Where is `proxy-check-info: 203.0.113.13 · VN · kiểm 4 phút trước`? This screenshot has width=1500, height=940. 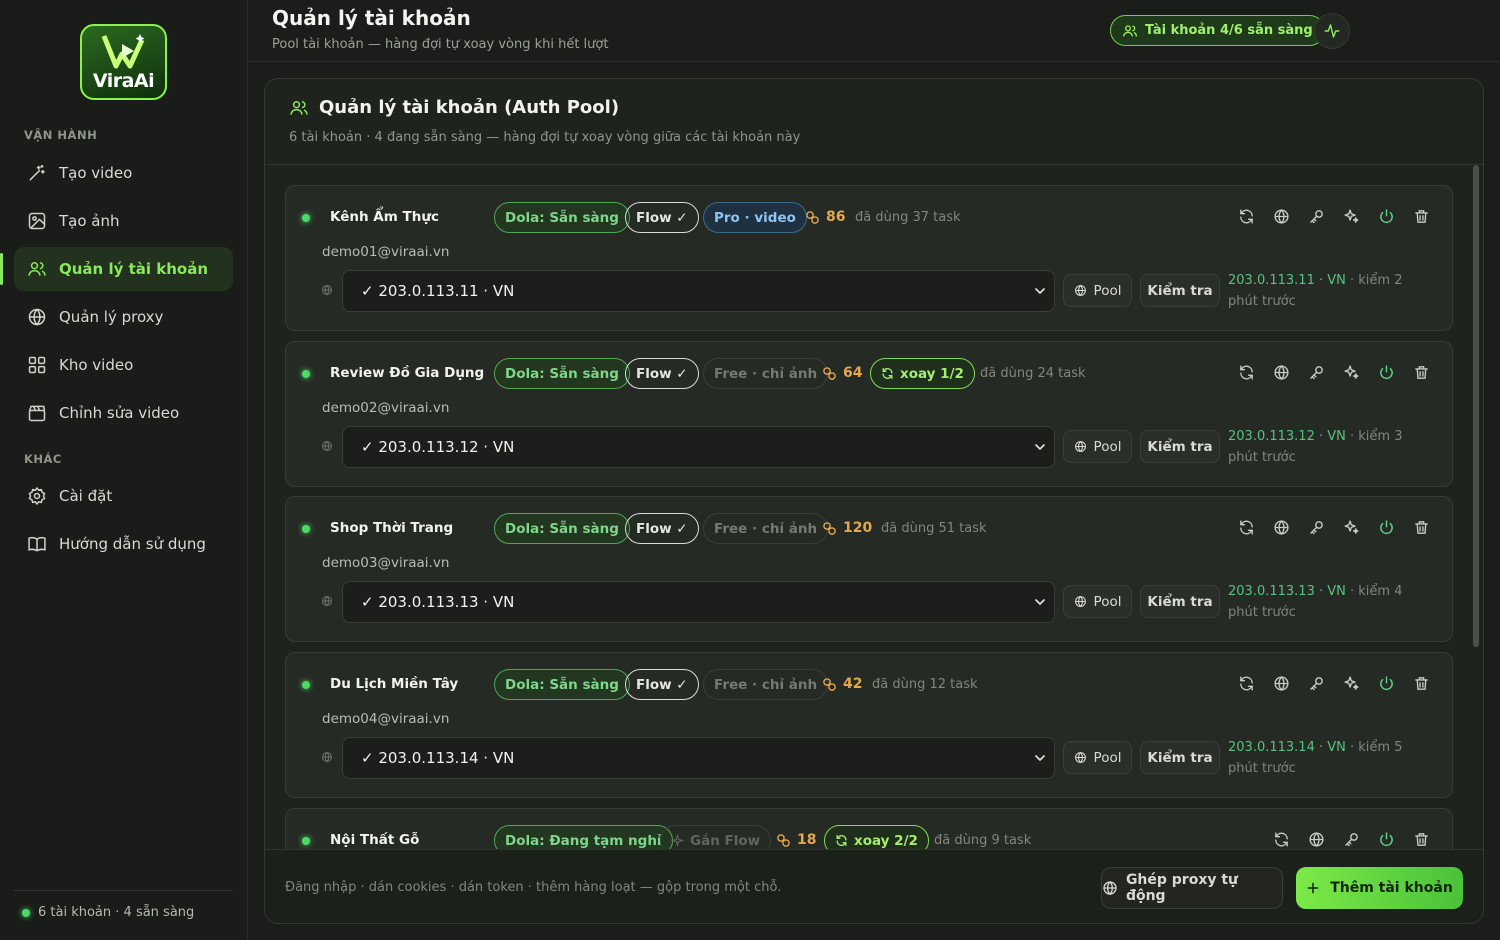
proxy-check-info: 203.0.113.13 · VN · kiểm 4 phút trước is located at coordinates (1328, 602).